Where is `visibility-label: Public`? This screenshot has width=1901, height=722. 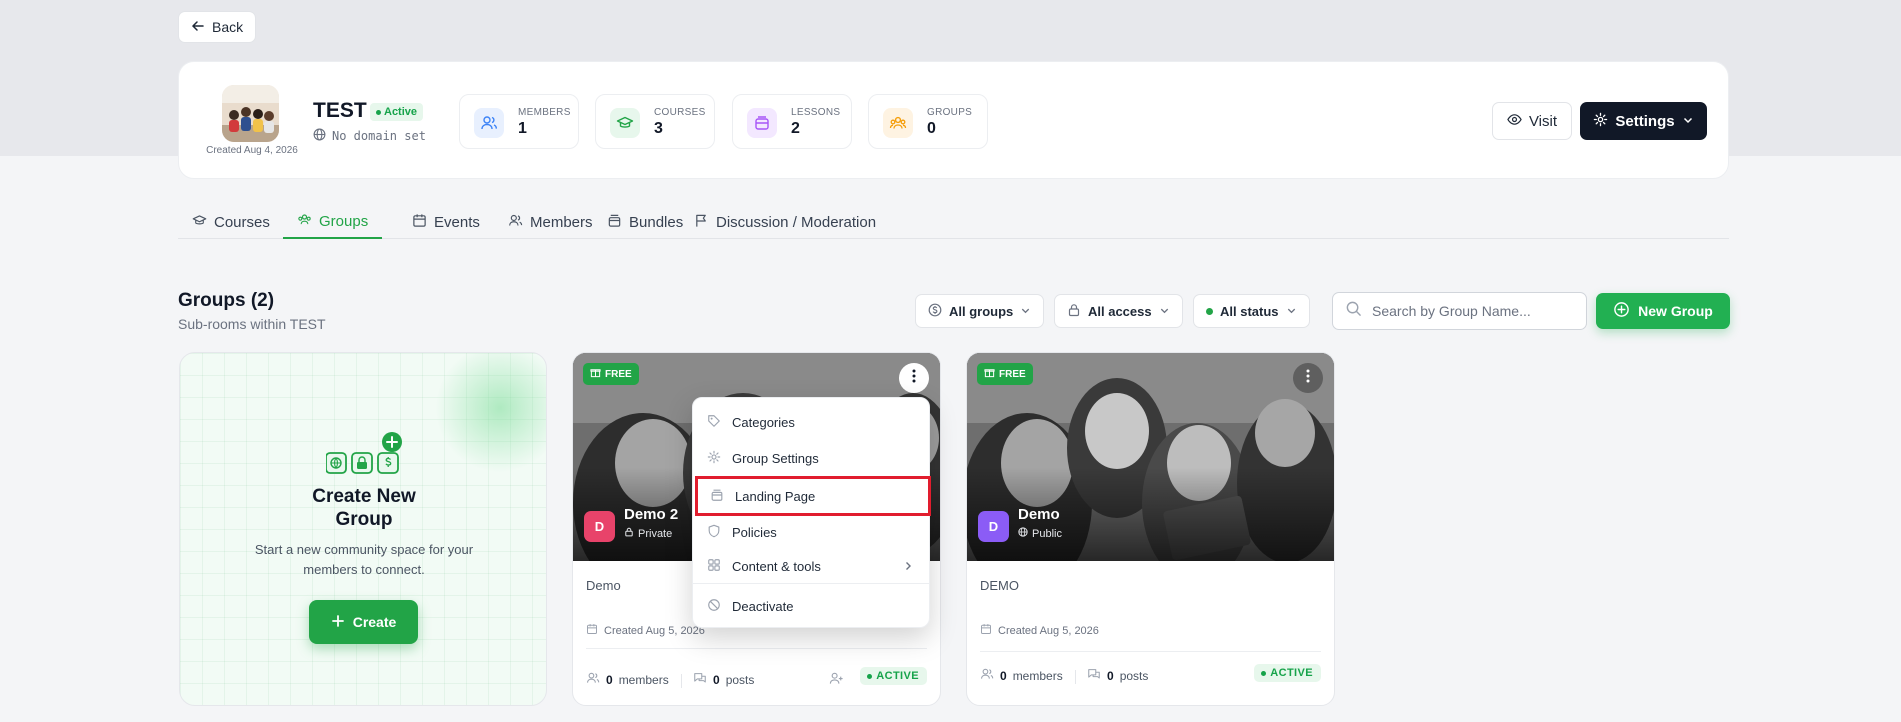 visibility-label: Public is located at coordinates (1047, 533).